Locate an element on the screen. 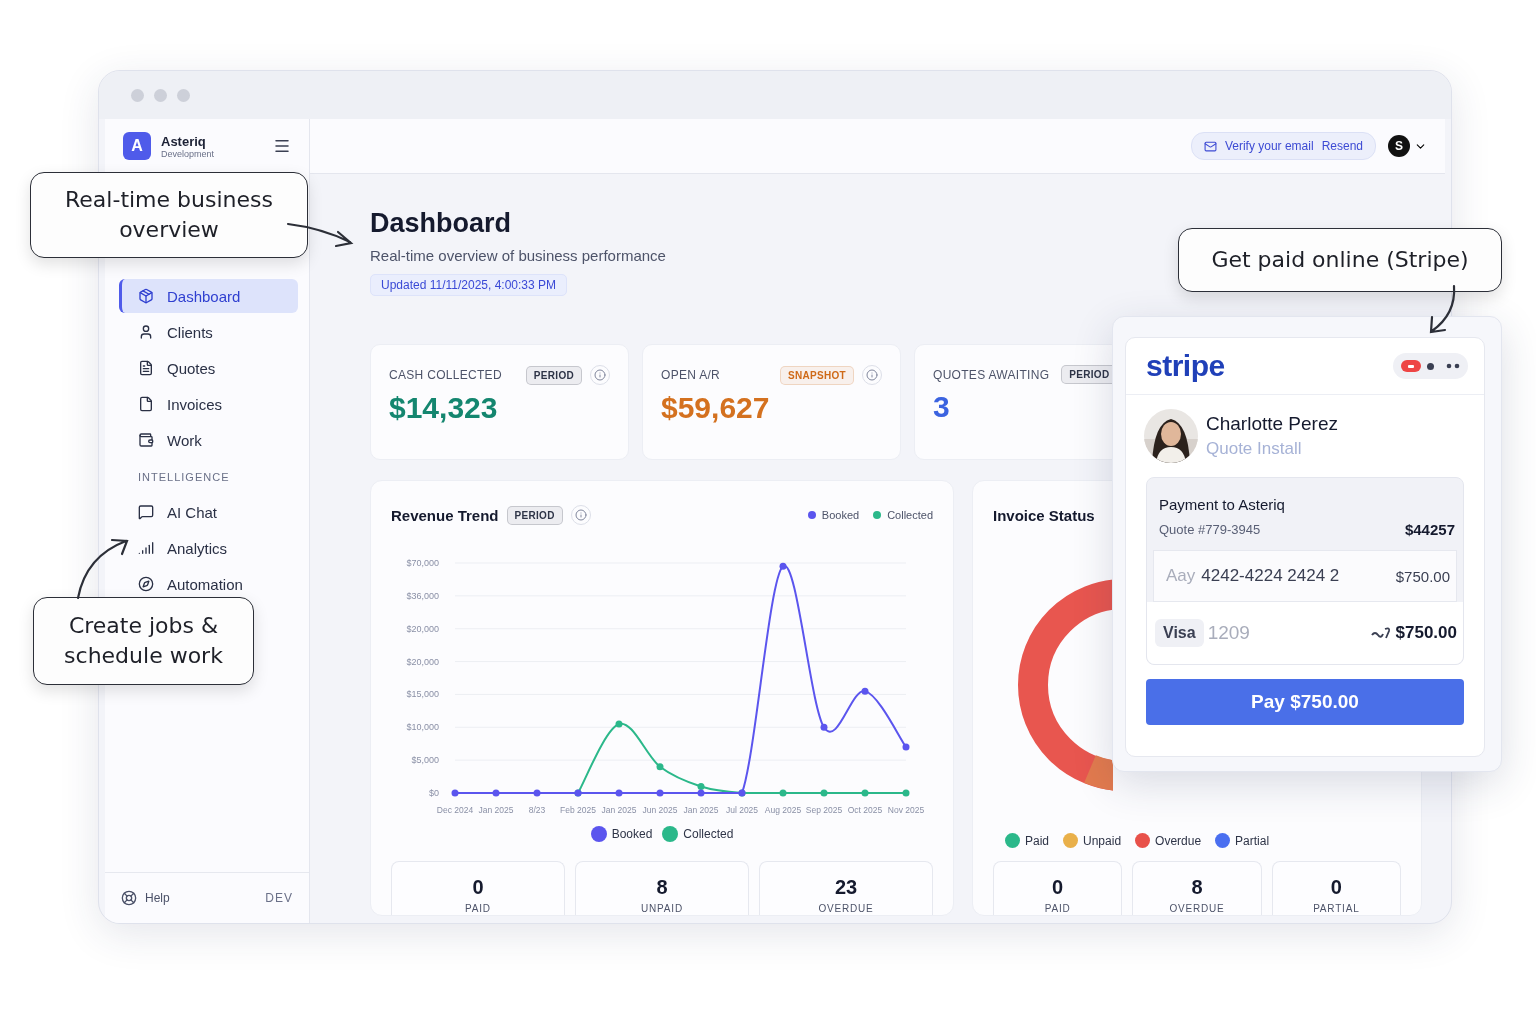 The width and height of the screenshot is (1536, 1024). saved-card-row: Visa 1209 $750.00 is located at coordinates (1305, 633).